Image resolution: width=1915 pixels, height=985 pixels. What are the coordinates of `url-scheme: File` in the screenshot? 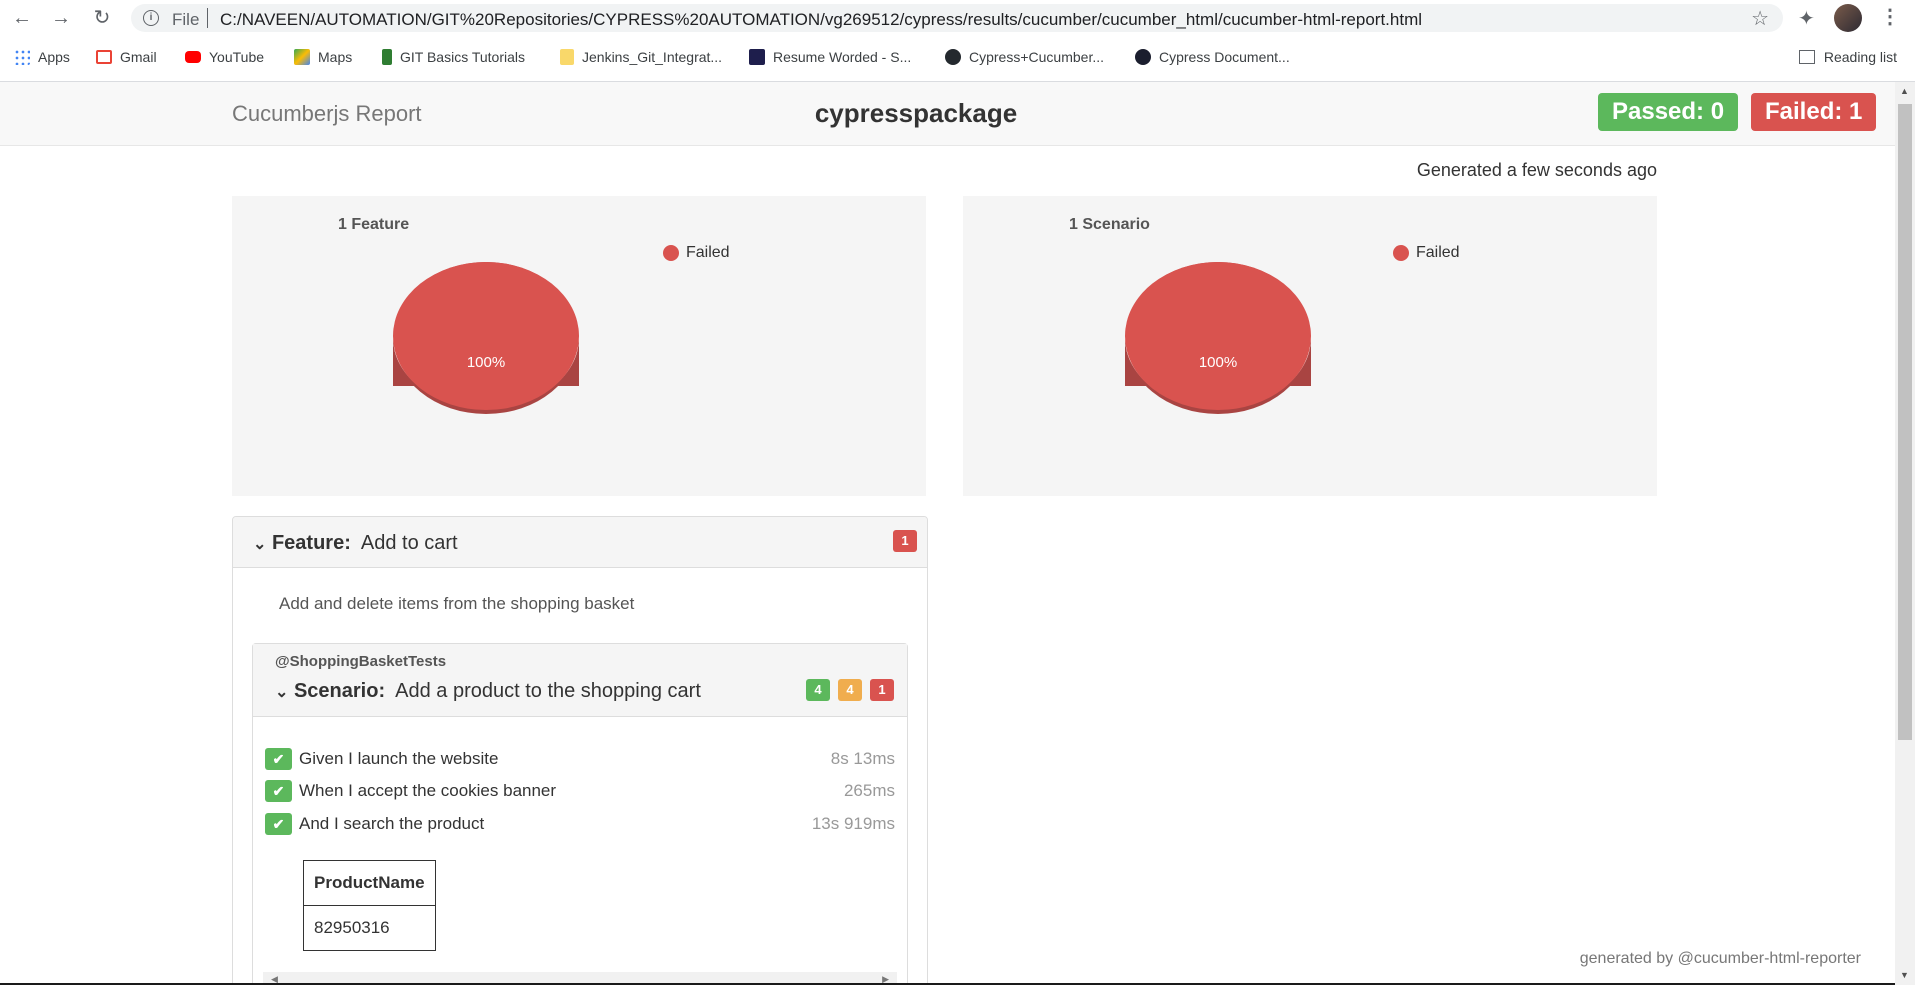 It's located at (186, 19).